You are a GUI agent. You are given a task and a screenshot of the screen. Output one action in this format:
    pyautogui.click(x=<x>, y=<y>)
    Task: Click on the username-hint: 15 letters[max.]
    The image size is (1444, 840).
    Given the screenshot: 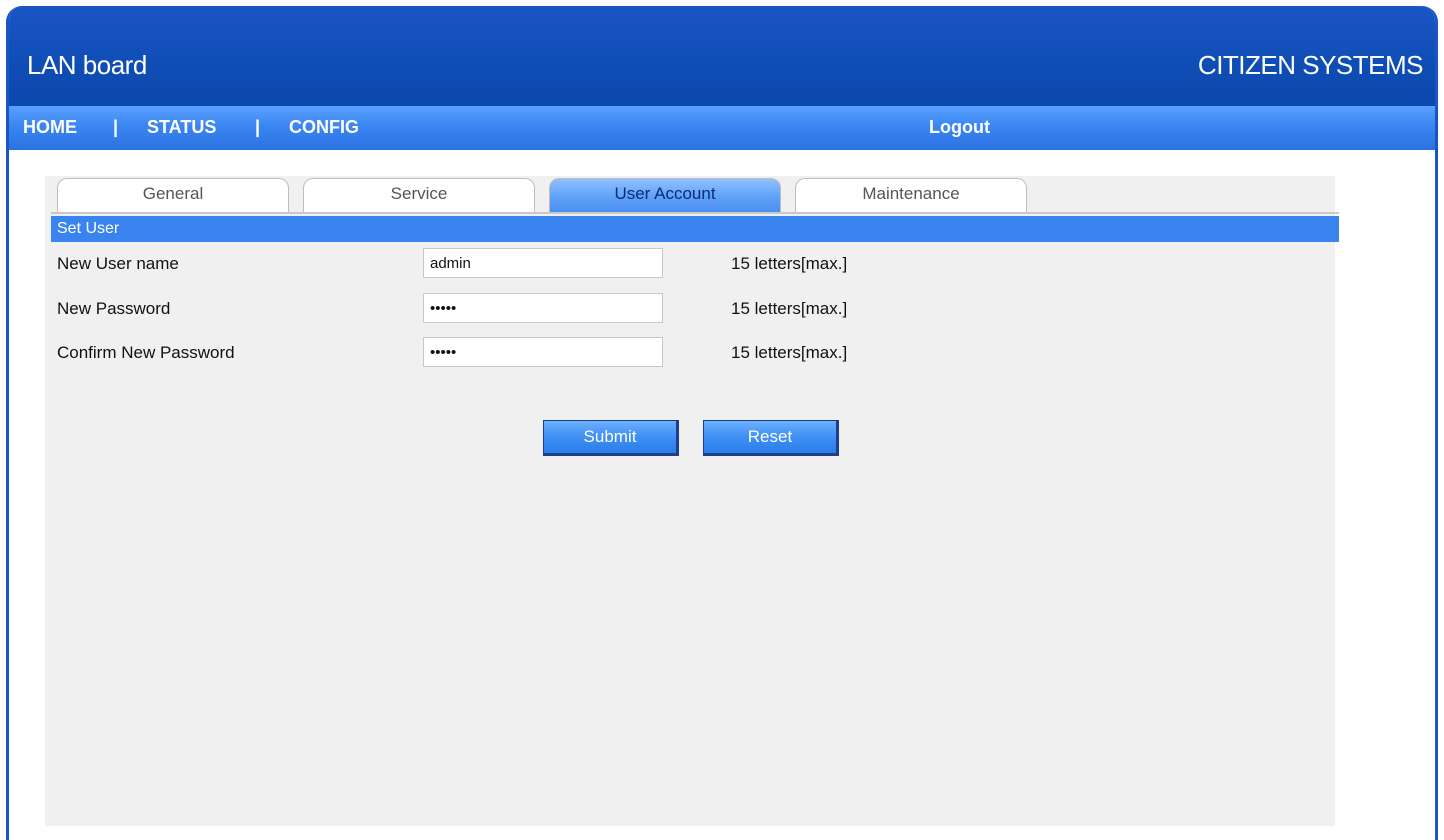 What is the action you would take?
    pyautogui.click(x=789, y=263)
    